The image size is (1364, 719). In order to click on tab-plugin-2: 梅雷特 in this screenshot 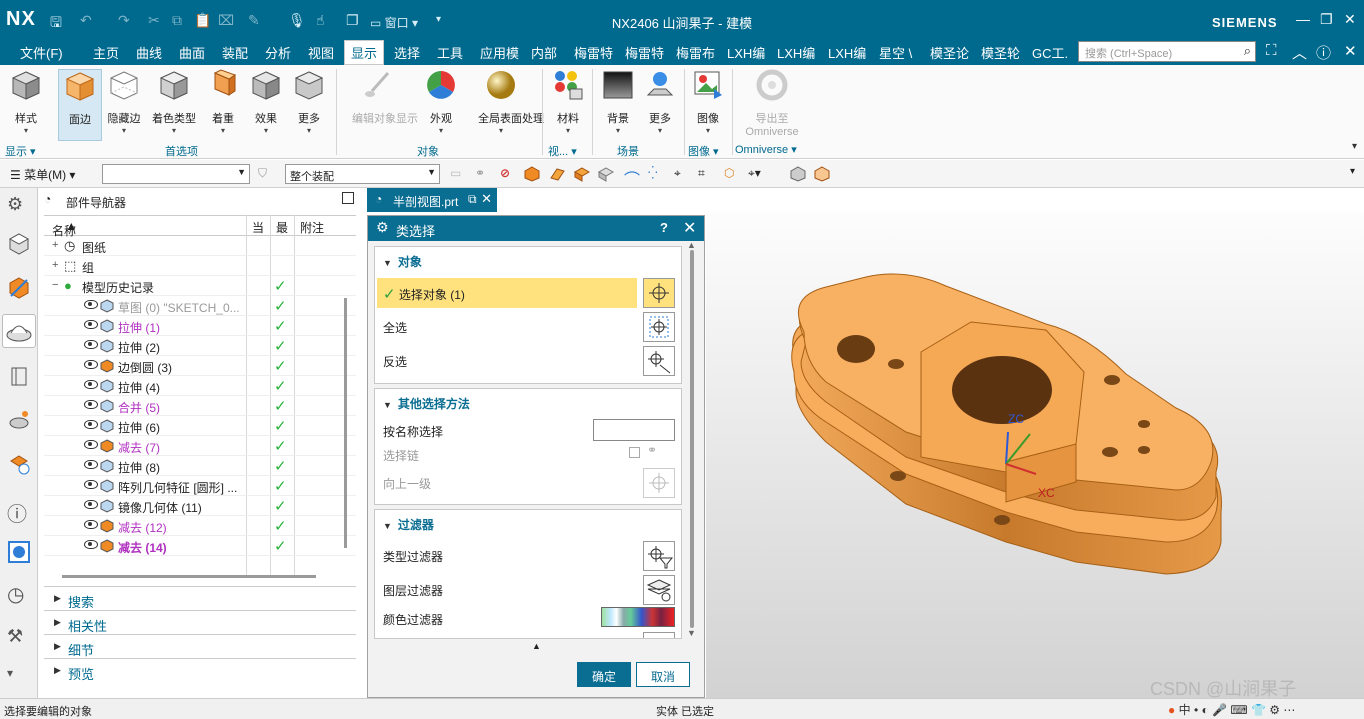, I will do `click(644, 52)`.